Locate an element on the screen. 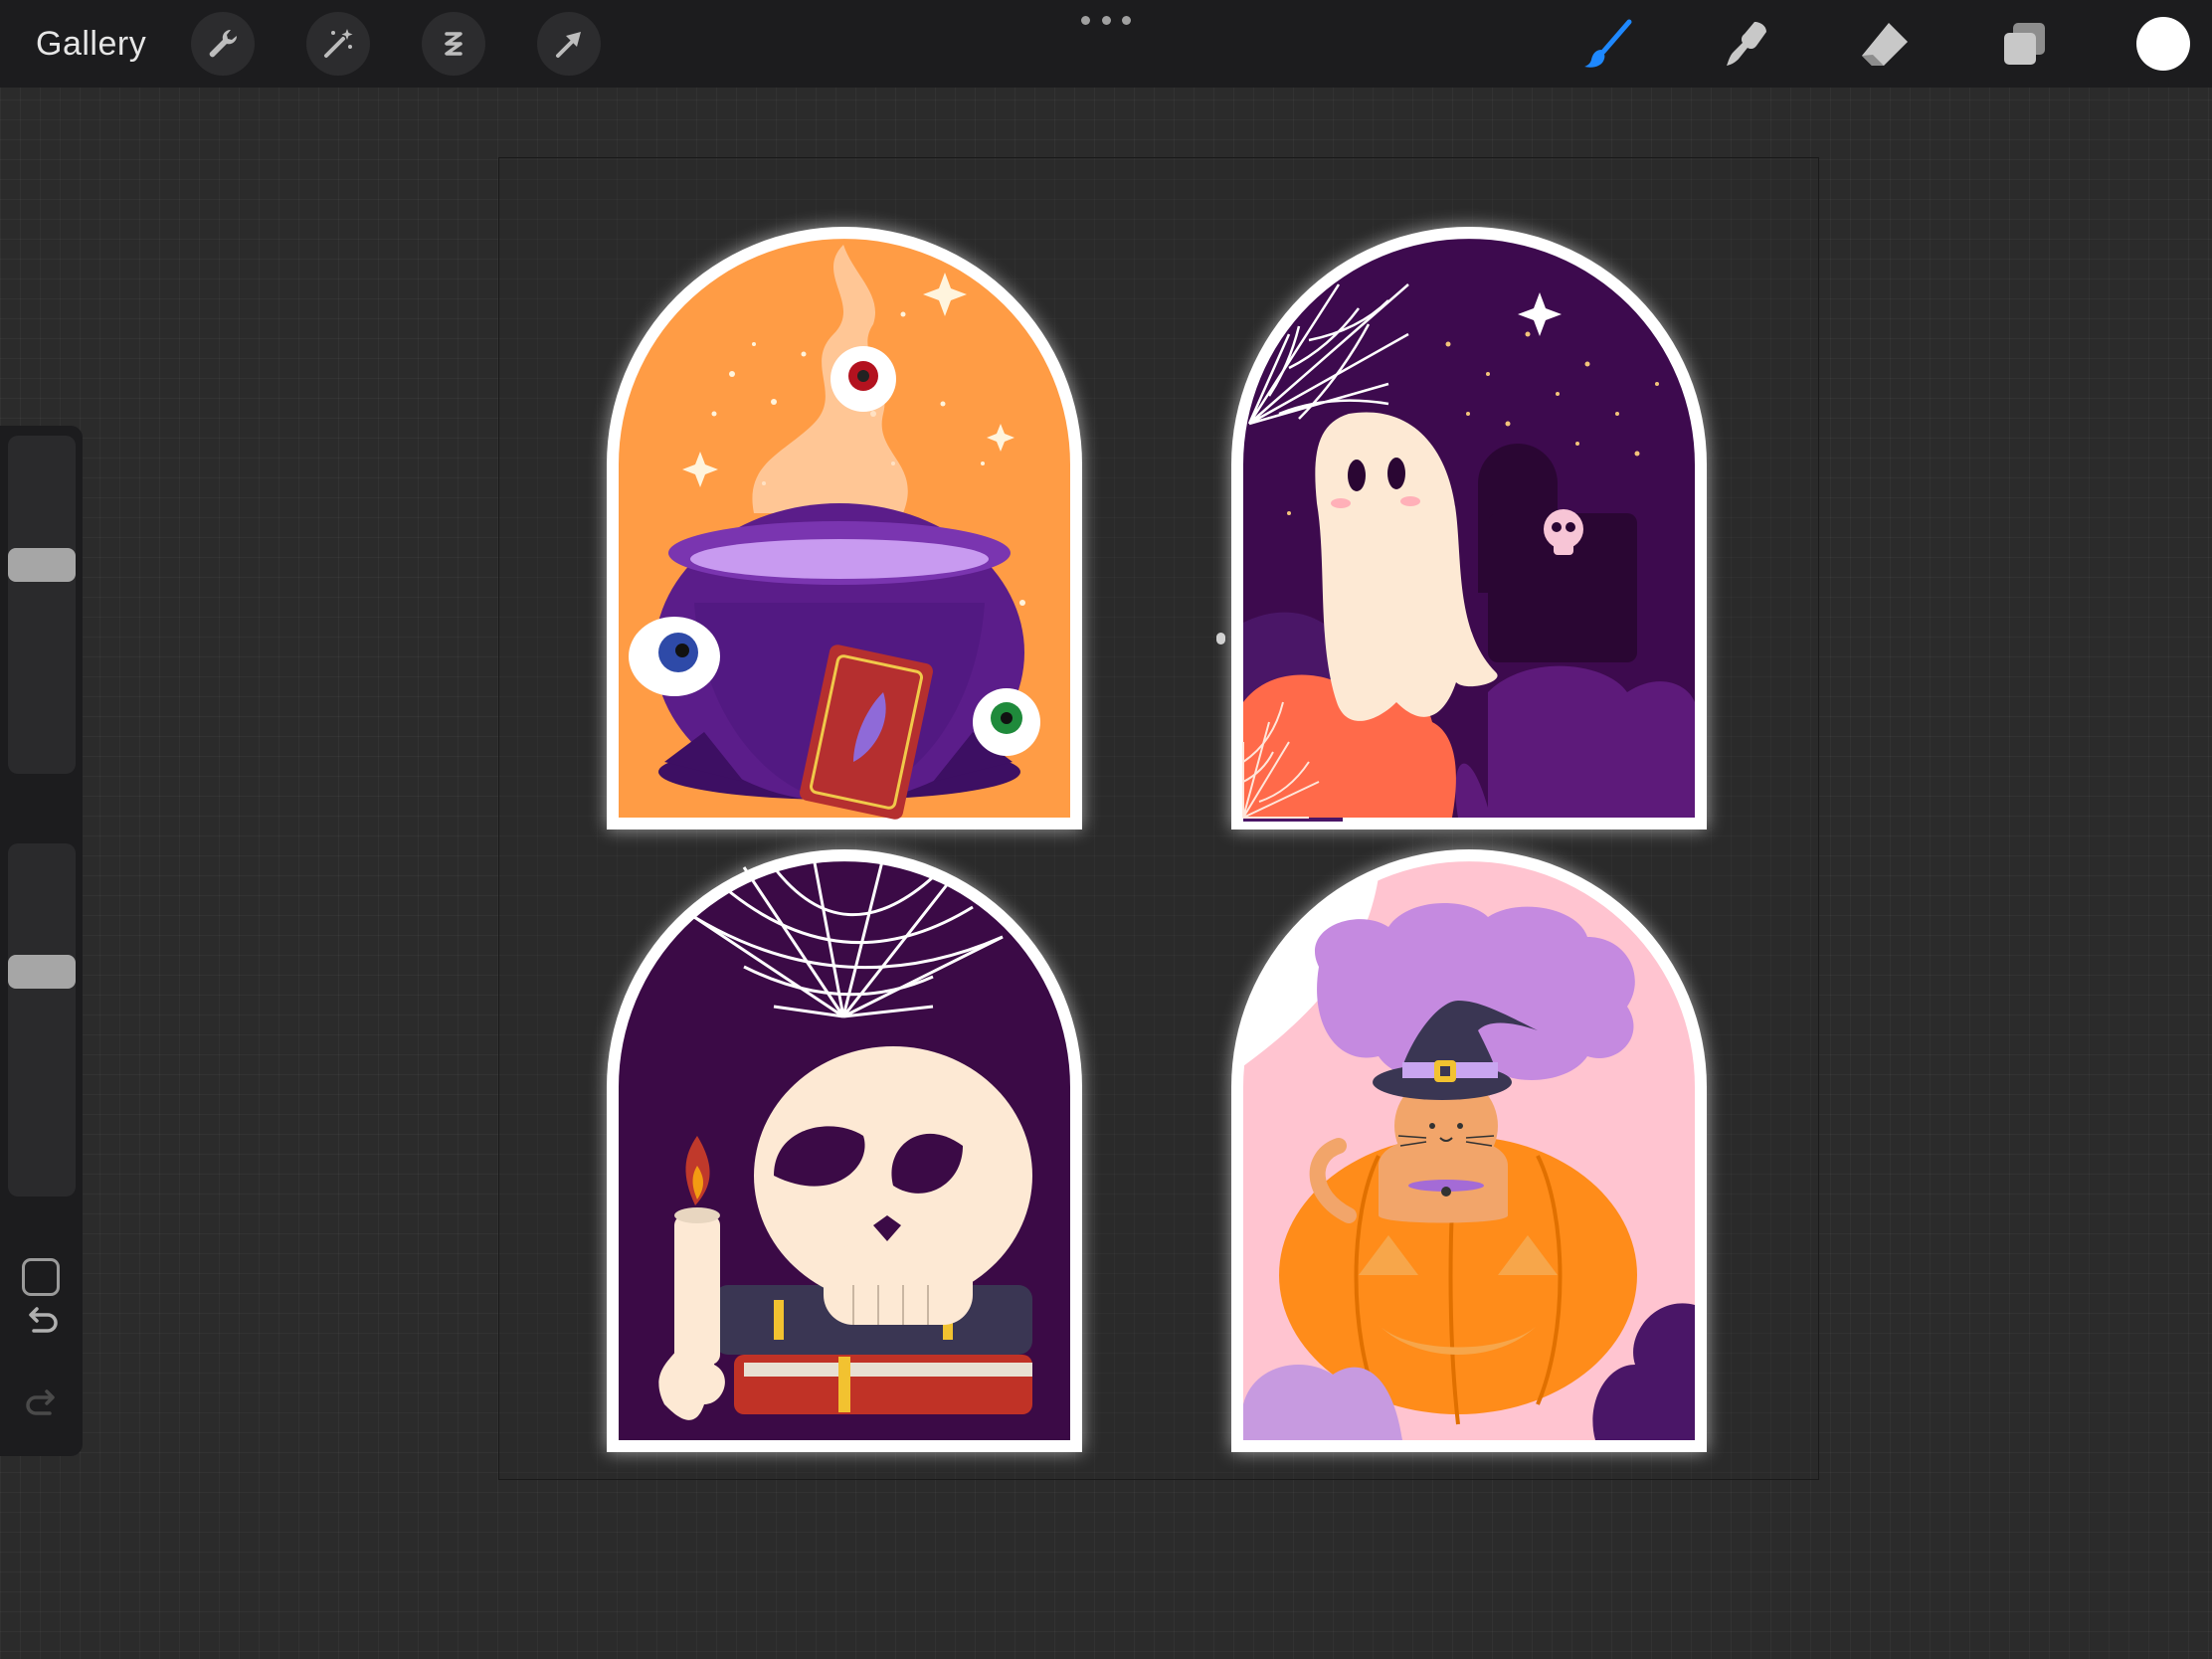  undo-button is located at coordinates (42, 1323).